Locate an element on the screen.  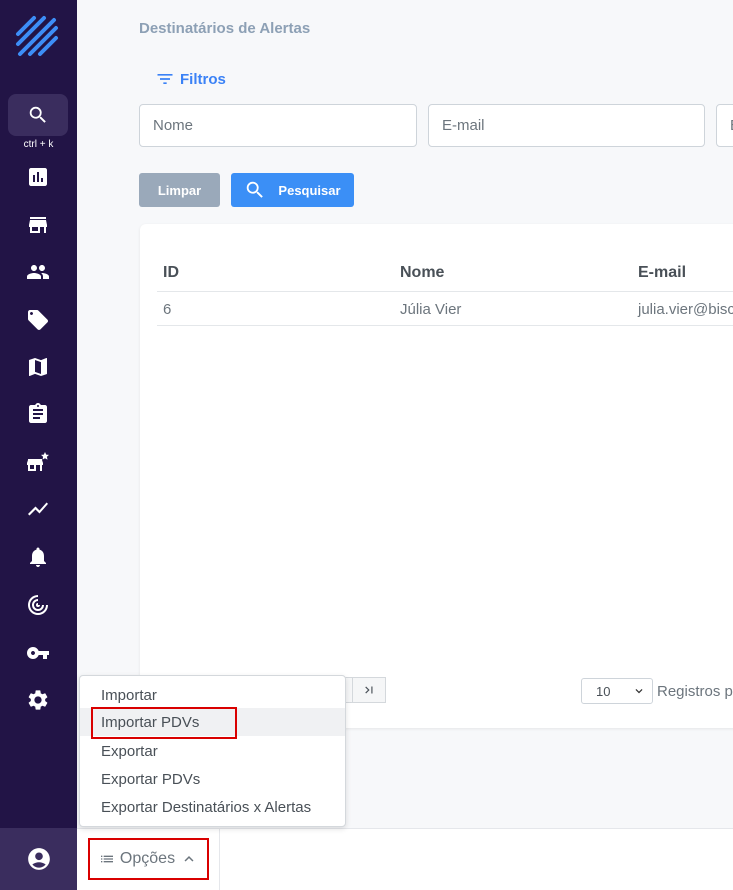
menu-item-export-recipients-alerts: Exportar Destinatários x Alertas is located at coordinates (212, 807).